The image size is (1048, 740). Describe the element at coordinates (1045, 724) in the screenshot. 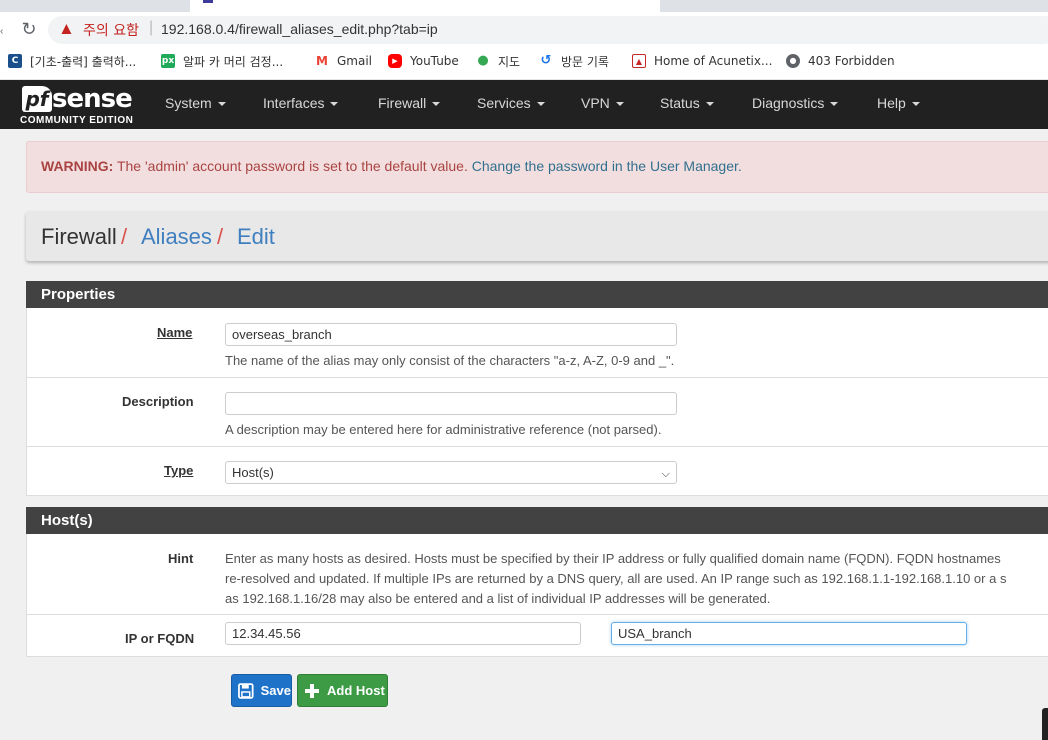

I see `window-edge-stub` at that location.